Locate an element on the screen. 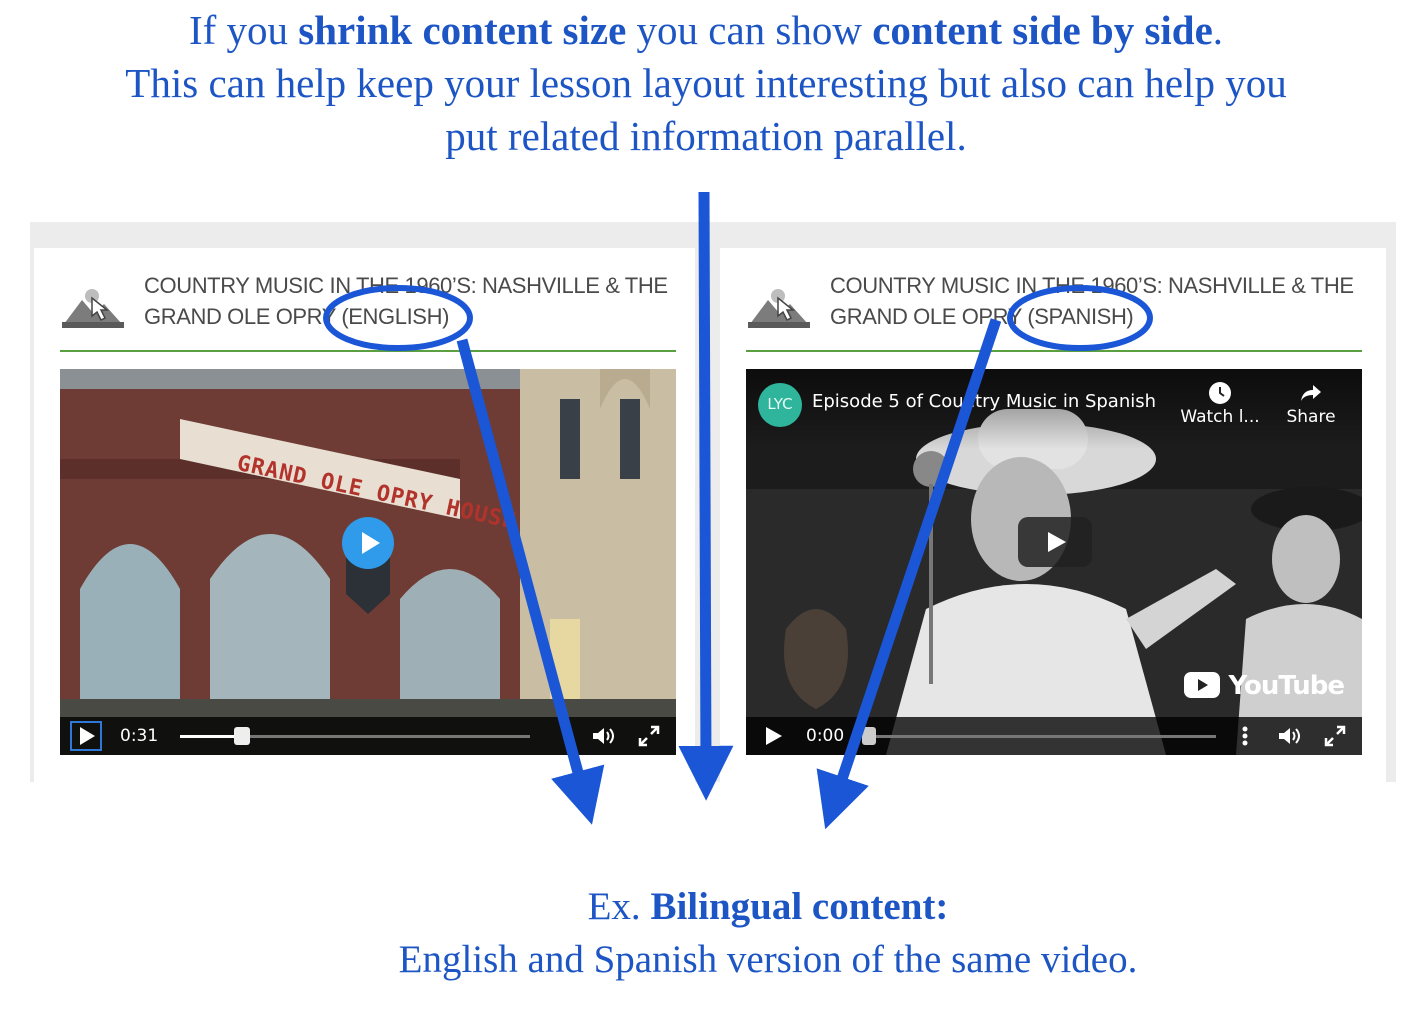 The width and height of the screenshot is (1412, 1018). caption-text: Ex. is located at coordinates (619, 906).